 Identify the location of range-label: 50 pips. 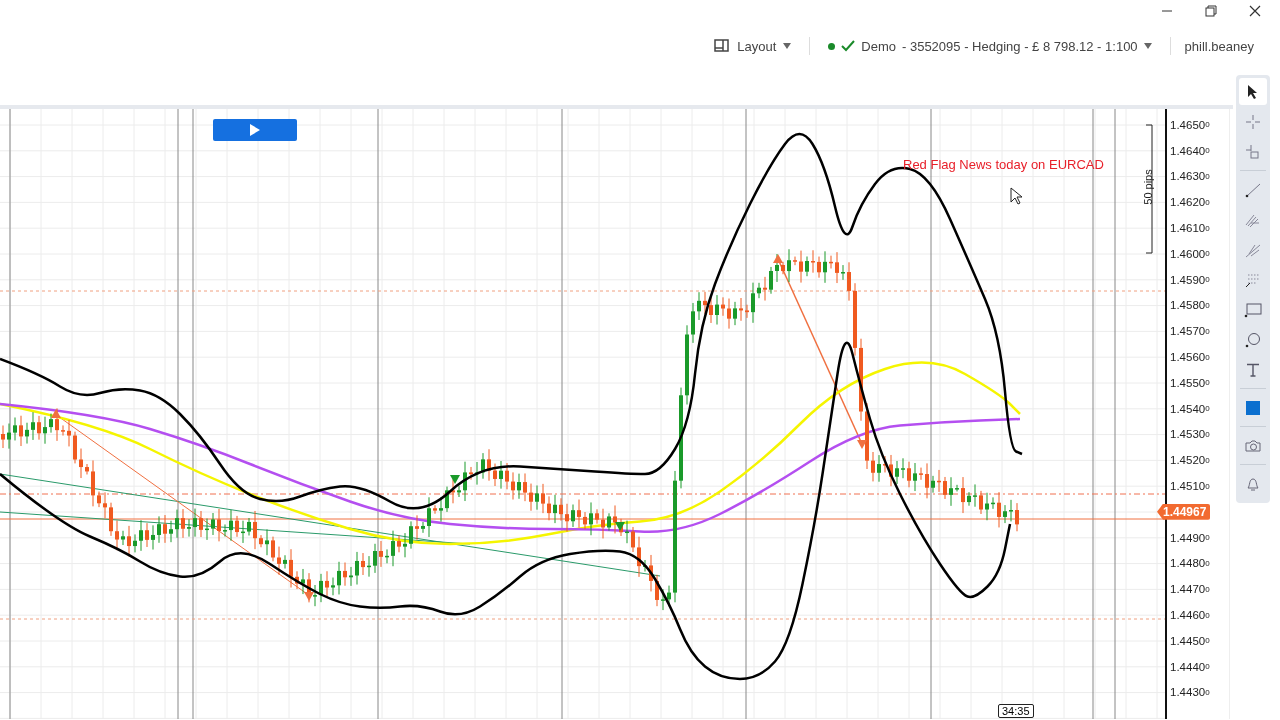
(1147, 187).